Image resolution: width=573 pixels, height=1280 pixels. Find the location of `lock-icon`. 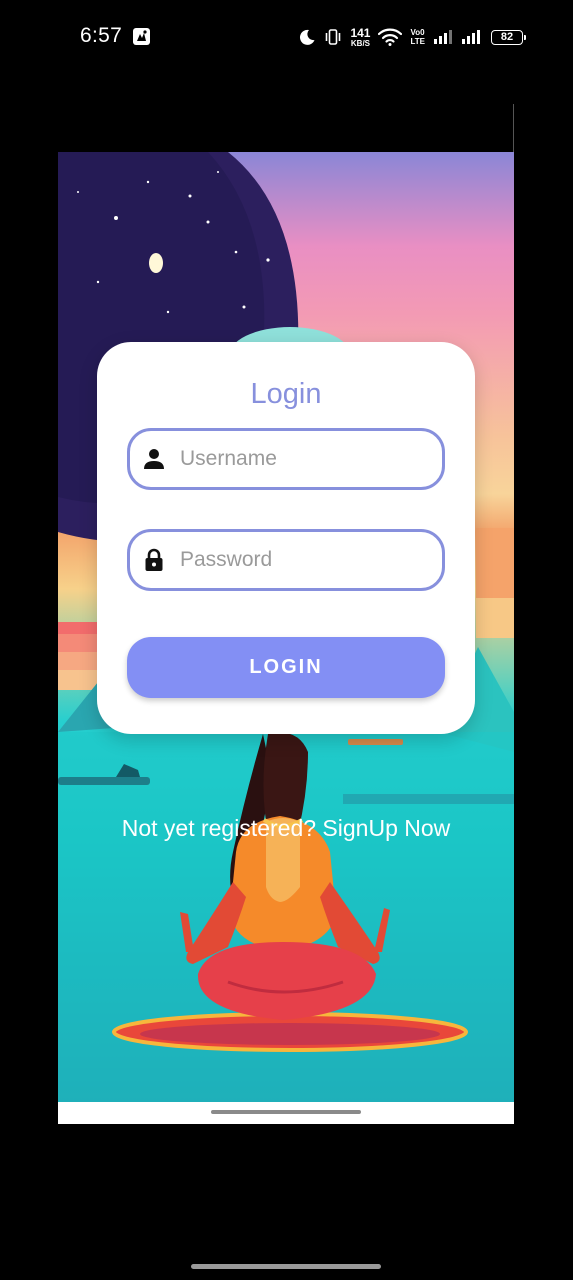

lock-icon is located at coordinates (154, 559).